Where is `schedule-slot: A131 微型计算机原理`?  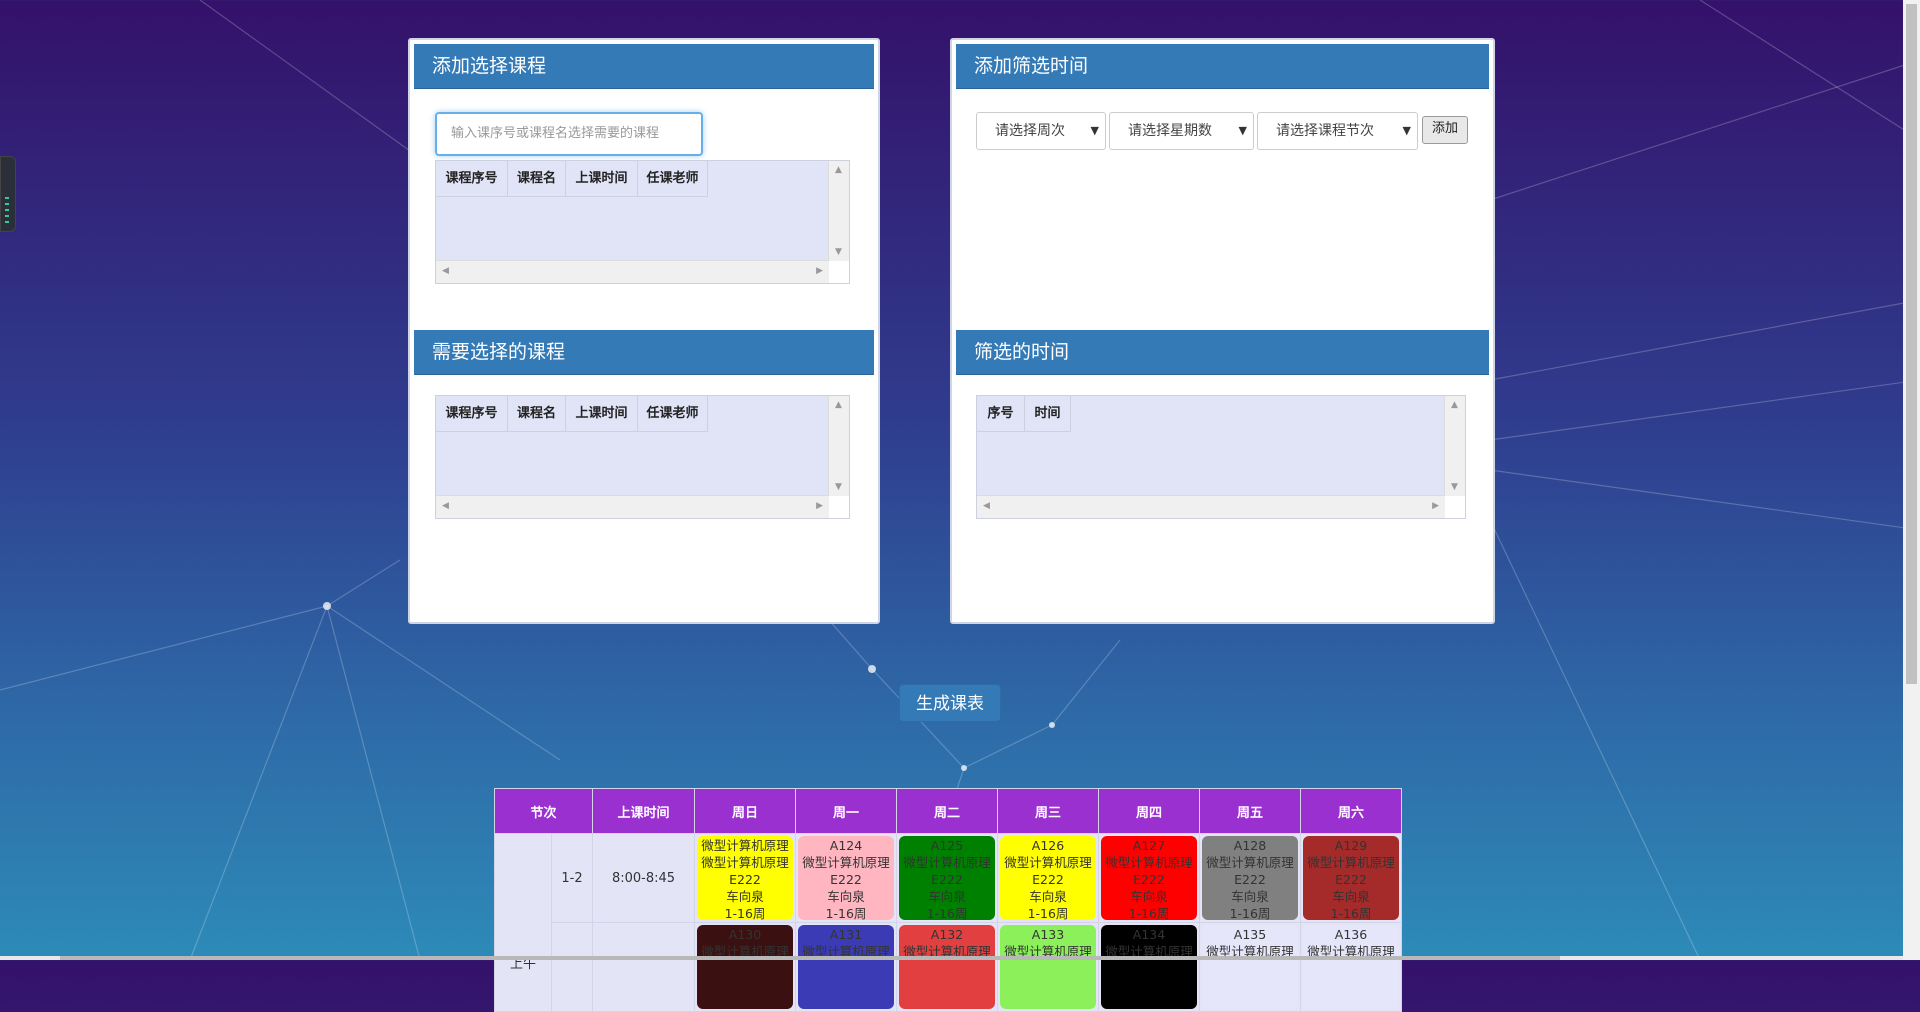
schedule-slot: A131 微型计算机原理 is located at coordinates (846, 967).